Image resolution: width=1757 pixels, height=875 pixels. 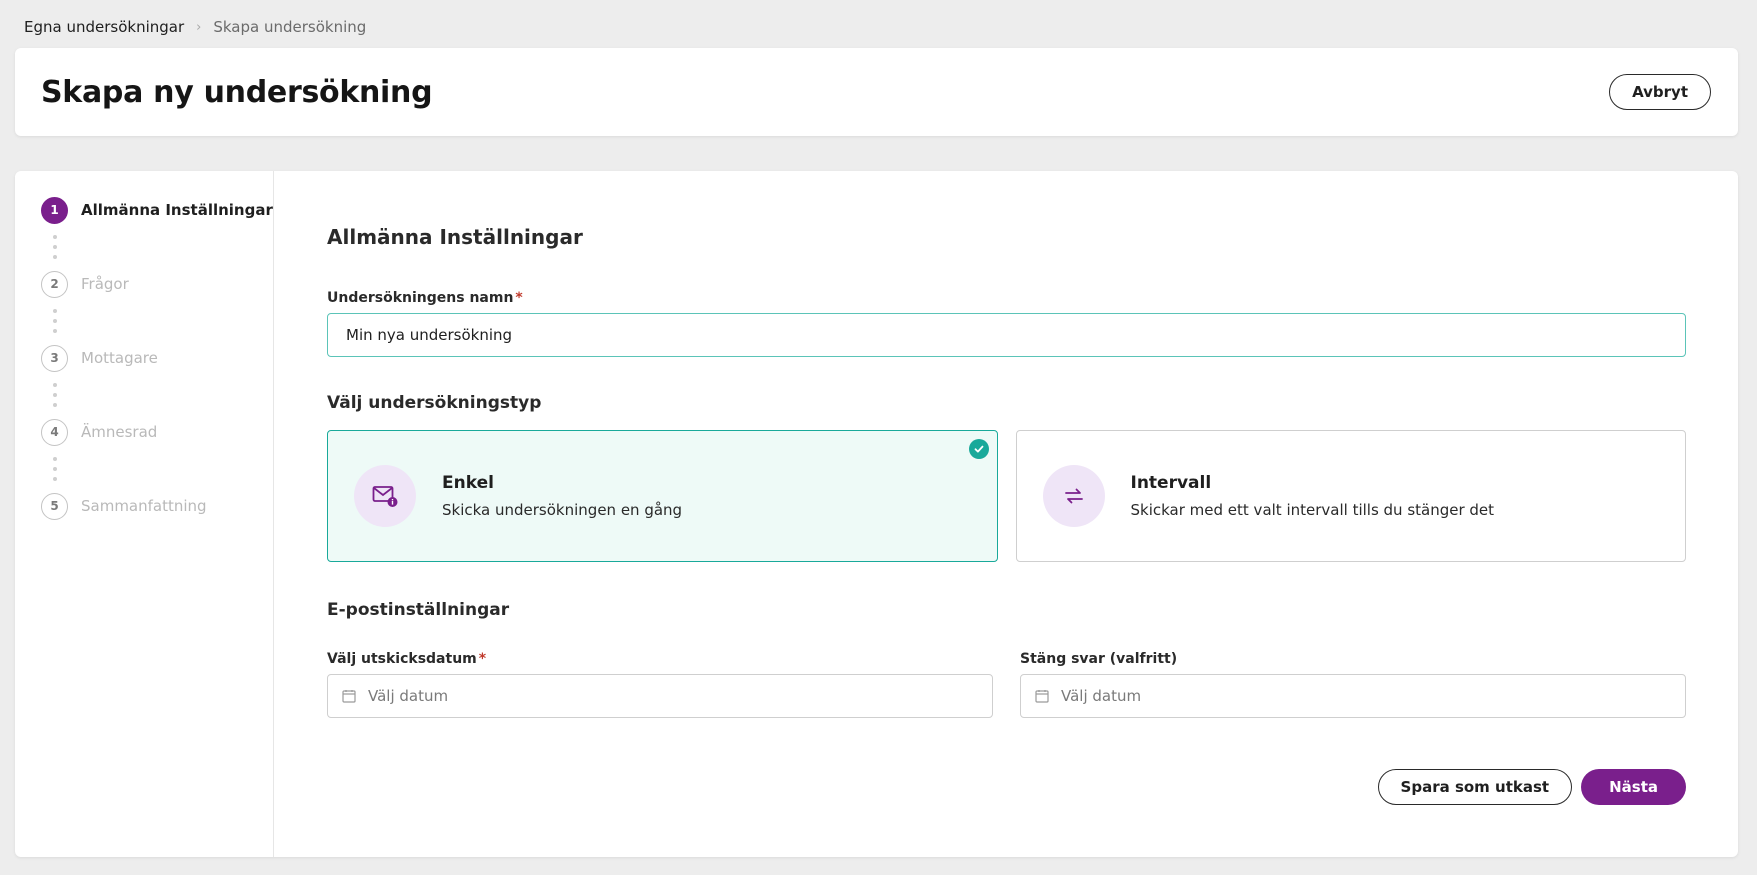 What do you see at coordinates (434, 403) in the screenshot?
I see `survey-type-title: Välj undersökningstyp` at bounding box center [434, 403].